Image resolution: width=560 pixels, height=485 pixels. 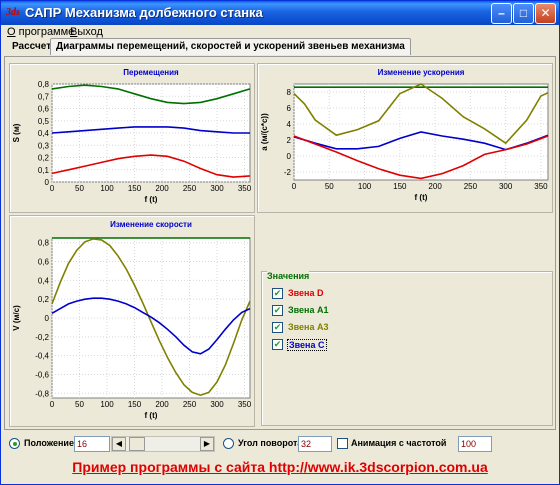 What do you see at coordinates (475, 444) in the screenshot?
I see `animation-field: 100` at bounding box center [475, 444].